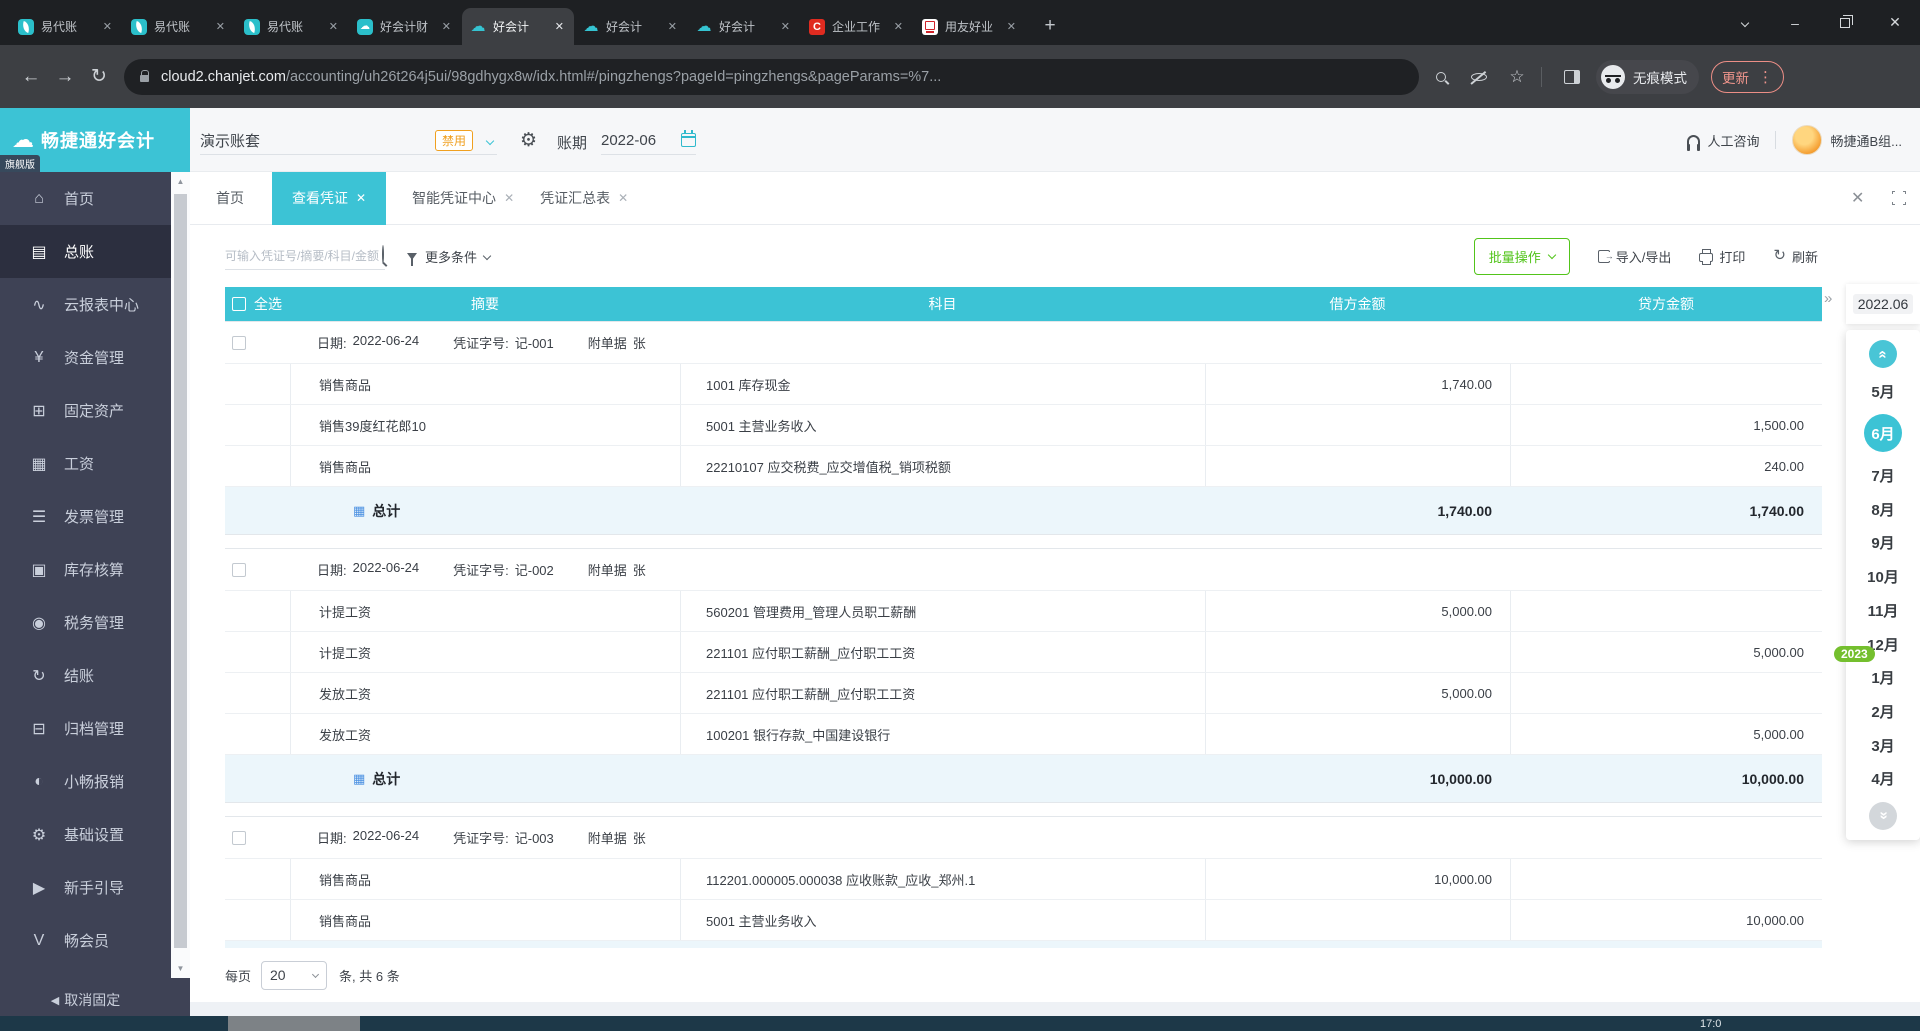  Describe the element at coordinates (1023, 611) in the screenshot. I see `table-row: 计提工资 560201 管理费用_管理人员职工薪酬 5,000.00` at that location.